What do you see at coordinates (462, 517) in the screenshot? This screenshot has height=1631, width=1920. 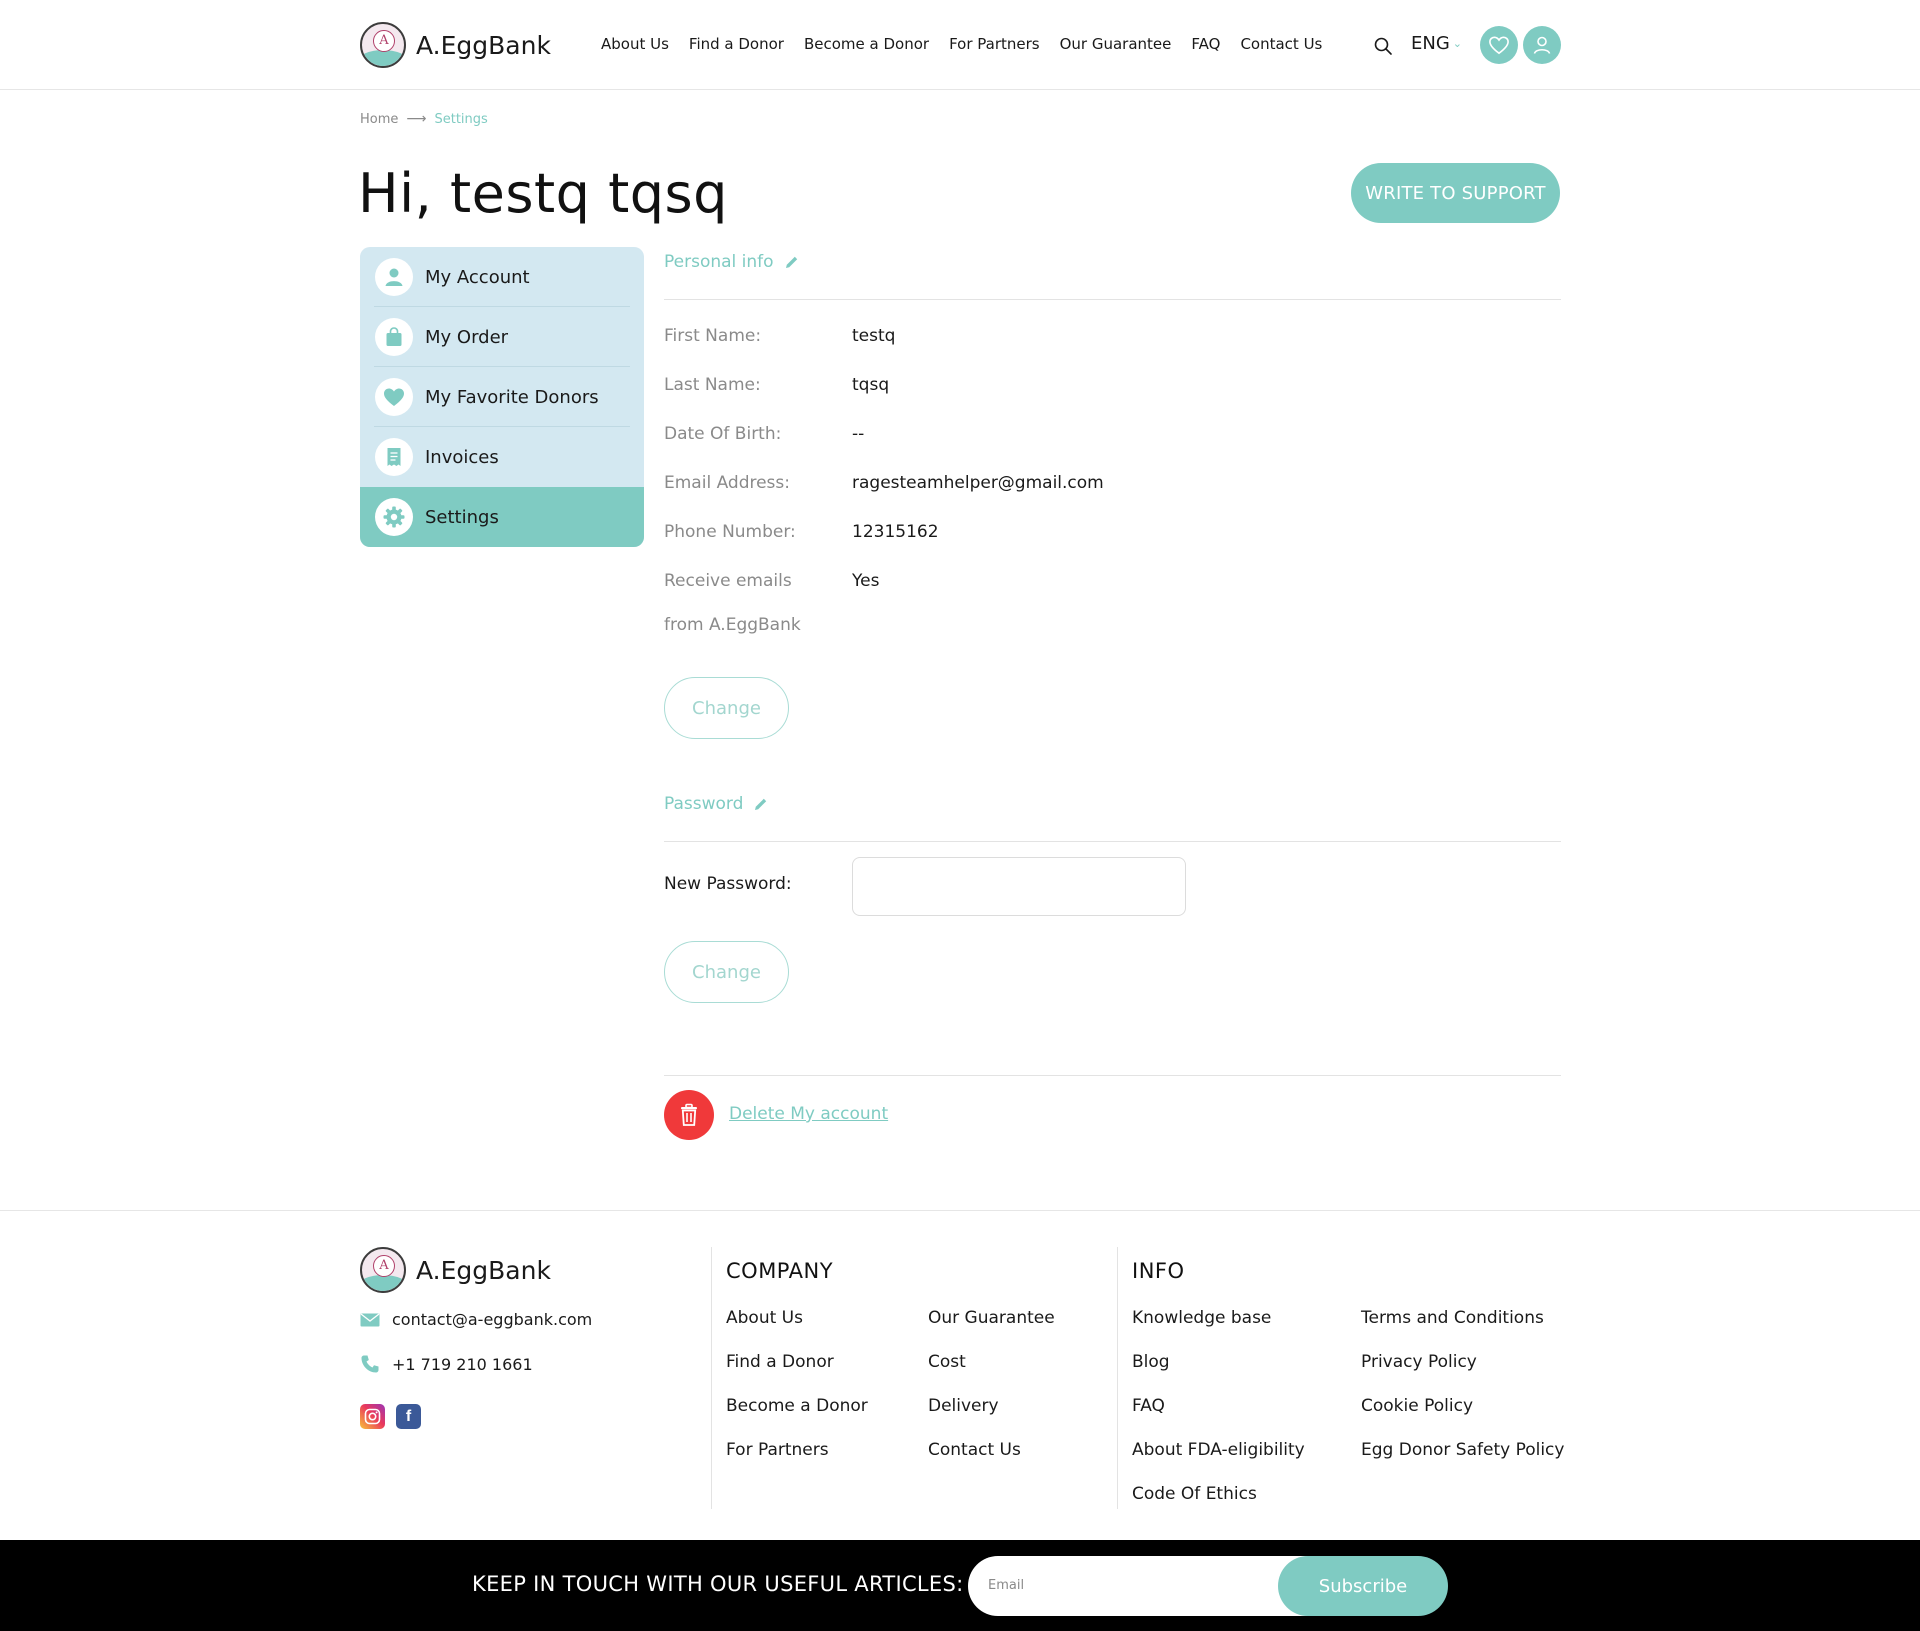 I see `sidebar-item-label: Settings` at bounding box center [462, 517].